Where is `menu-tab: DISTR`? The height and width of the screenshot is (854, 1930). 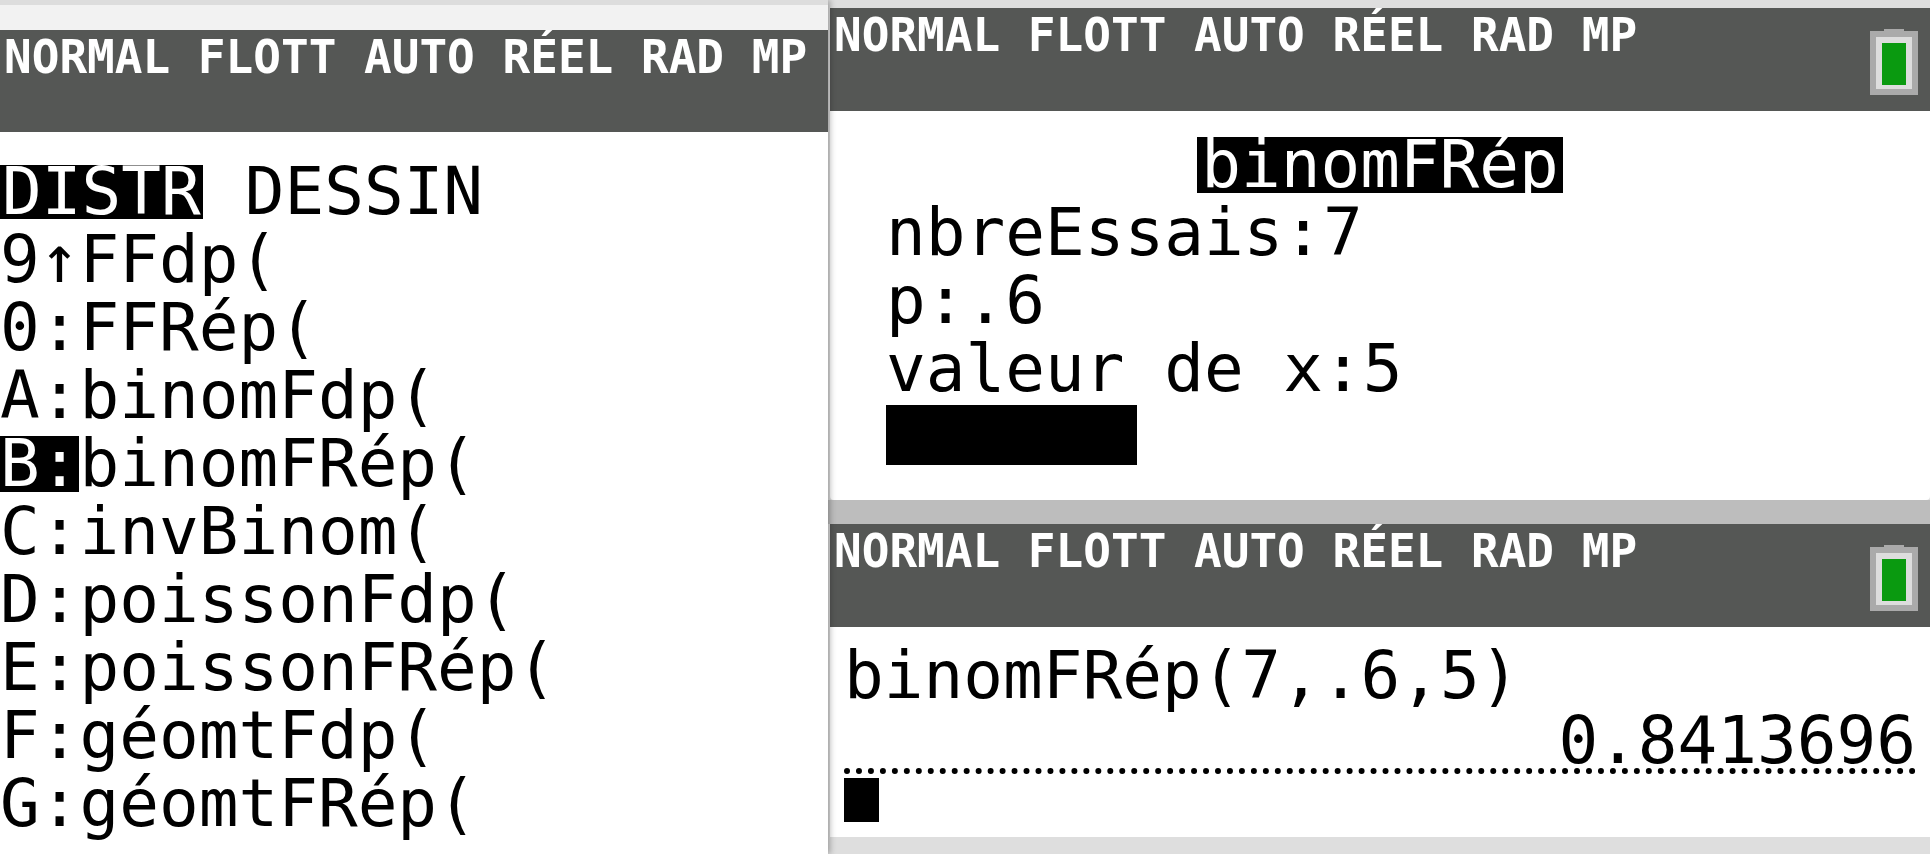
menu-tab: DISTR is located at coordinates (101, 192).